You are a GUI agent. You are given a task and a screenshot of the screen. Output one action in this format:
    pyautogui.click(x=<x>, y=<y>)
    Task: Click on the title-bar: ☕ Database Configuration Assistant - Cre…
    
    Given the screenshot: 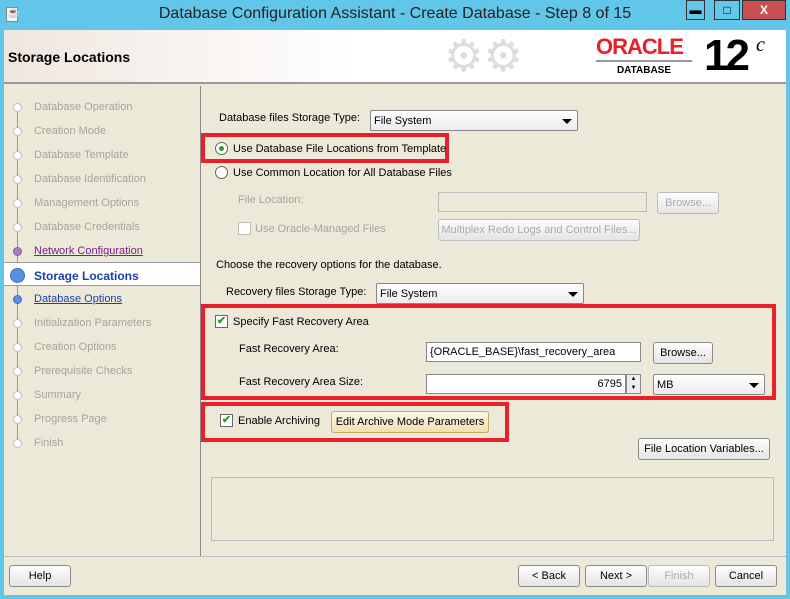 What is the action you would take?
    pyautogui.click(x=395, y=15)
    